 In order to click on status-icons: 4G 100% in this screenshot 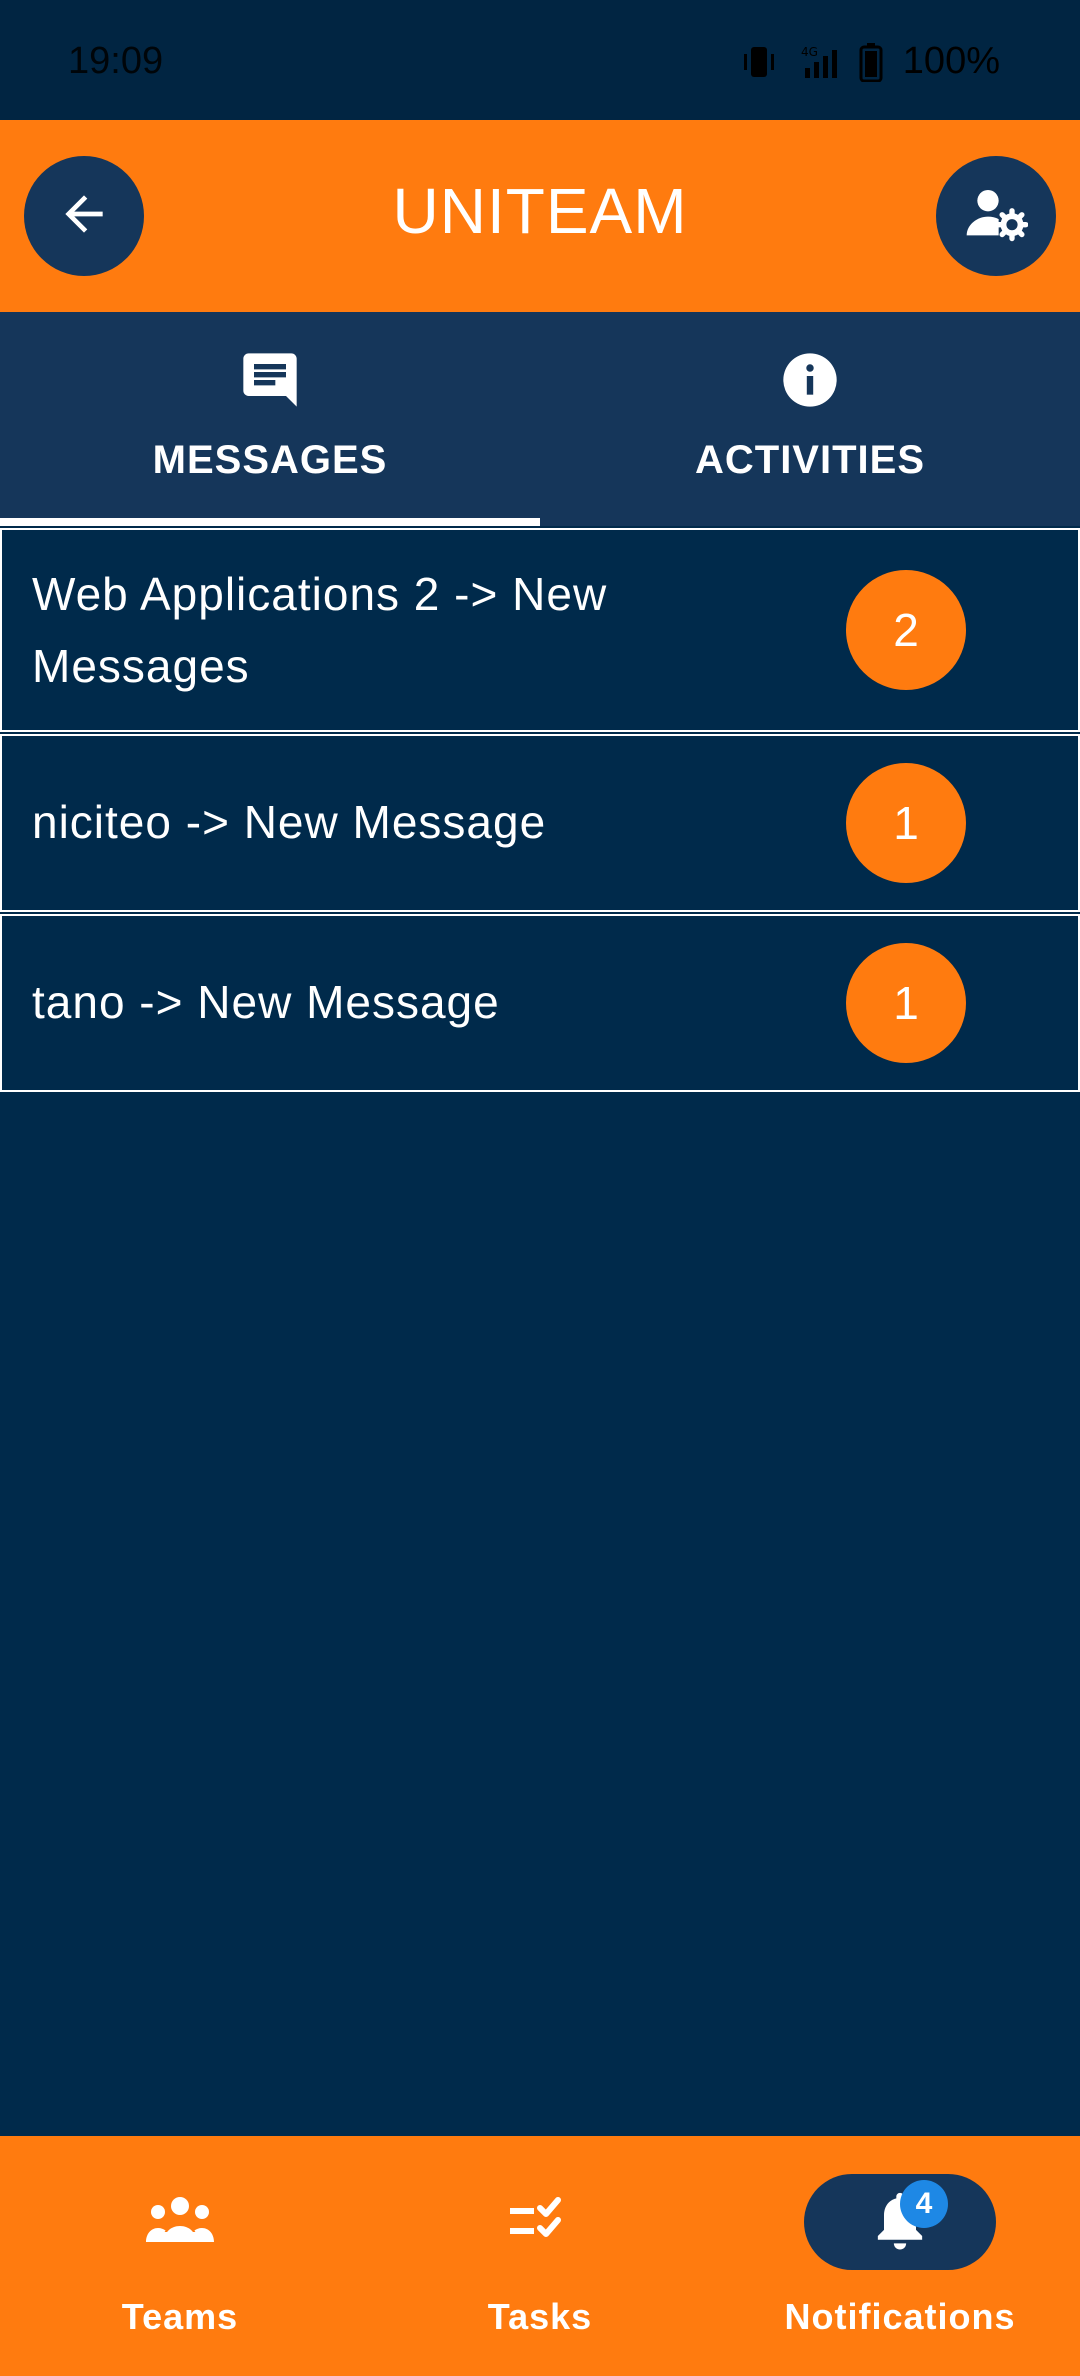, I will do `click(869, 61)`.